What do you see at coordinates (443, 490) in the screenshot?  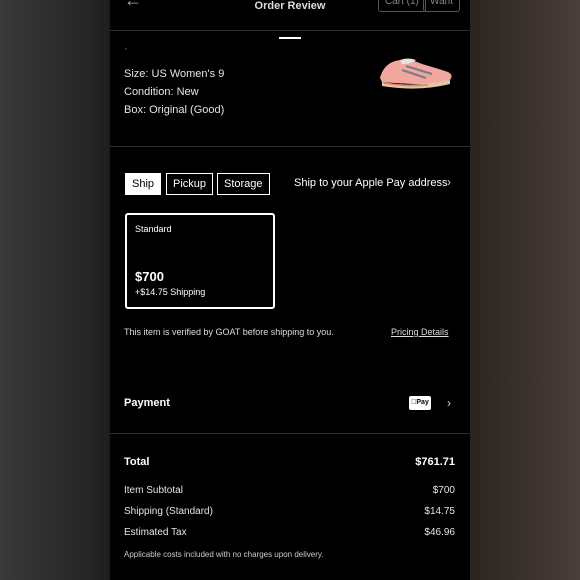 I see `item-subtotal-value: $700` at bounding box center [443, 490].